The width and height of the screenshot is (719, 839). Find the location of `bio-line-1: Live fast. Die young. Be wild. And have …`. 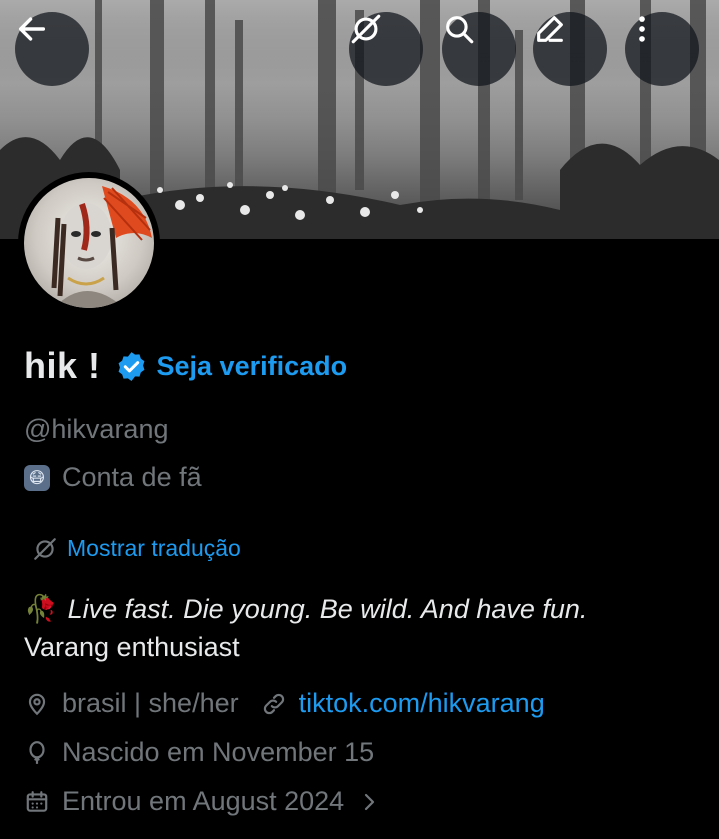

bio-line-1: Live fast. Die young. Be wild. And have … is located at coordinates (327, 609).